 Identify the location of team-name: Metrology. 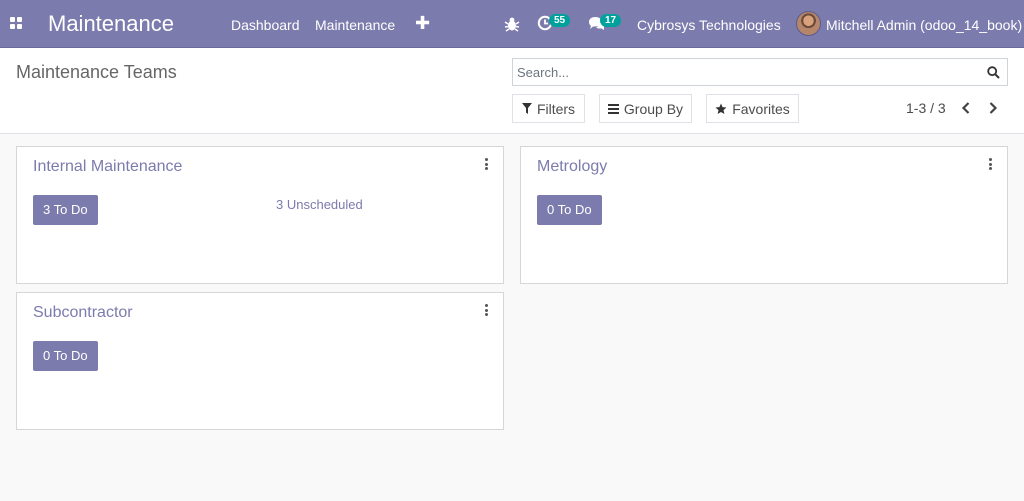
(572, 167).